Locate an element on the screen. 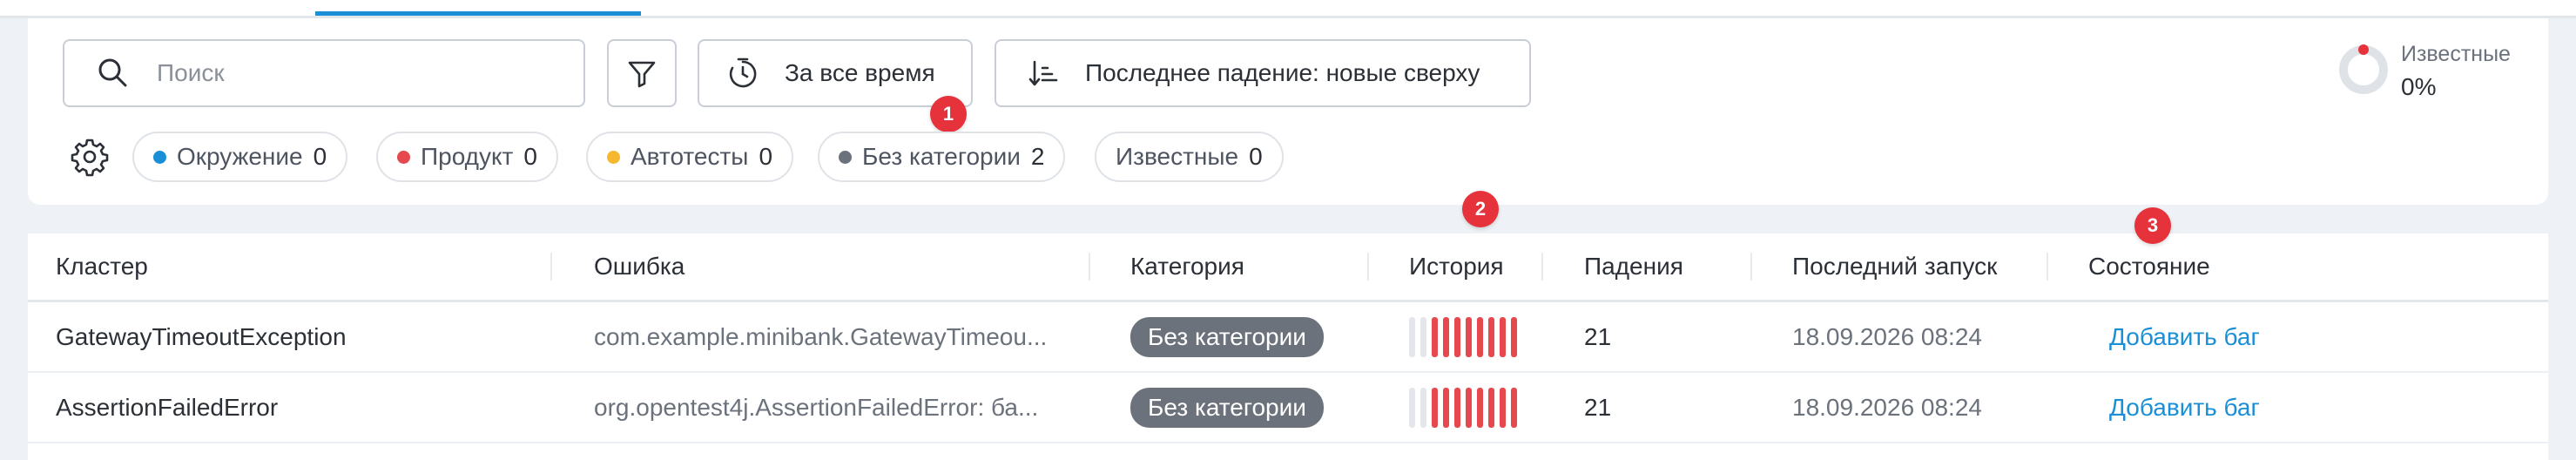 The height and width of the screenshot is (460, 2576). col-falls: Падения is located at coordinates (1634, 266).